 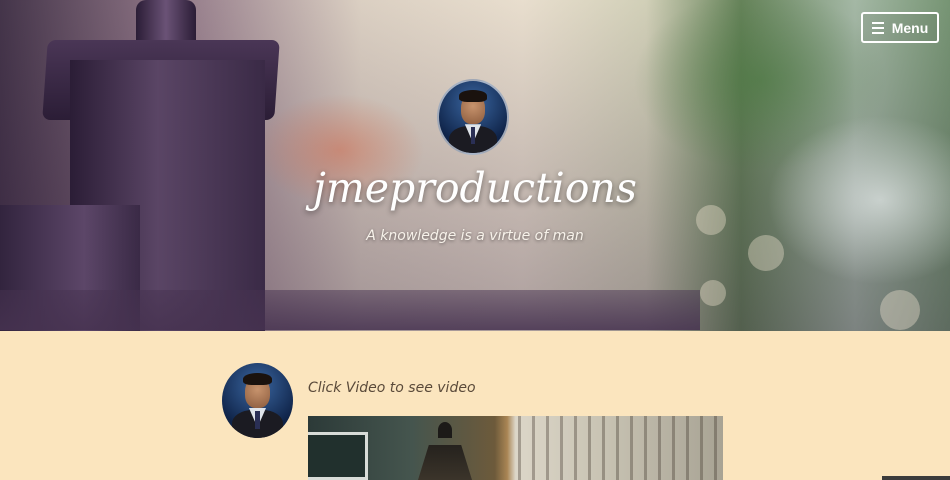 I want to click on author-avatar, so click(x=257, y=400).